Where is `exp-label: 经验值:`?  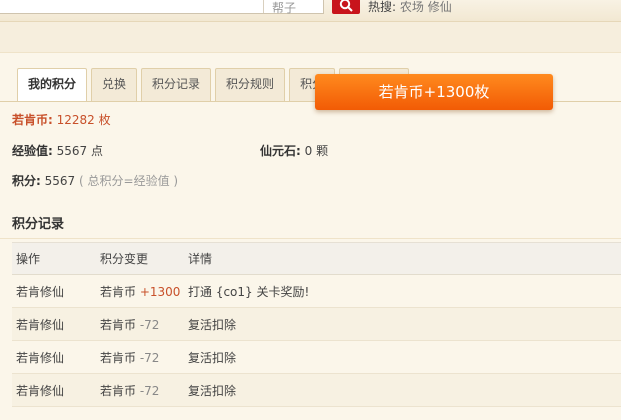
exp-label: 经验值: is located at coordinates (32, 151).